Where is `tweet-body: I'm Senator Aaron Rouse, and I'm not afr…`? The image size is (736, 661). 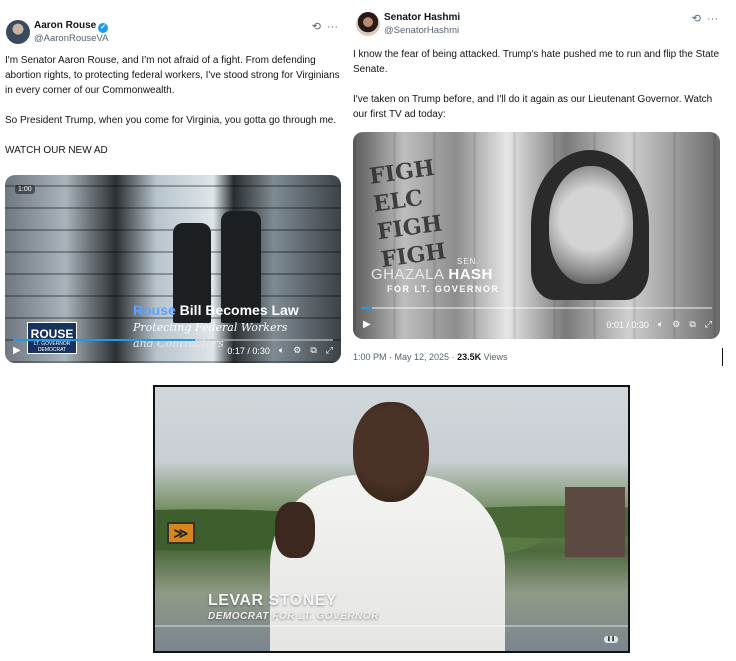 tweet-body: I'm Senator Aaron Rouse, and I'm not afr… is located at coordinates (172, 105).